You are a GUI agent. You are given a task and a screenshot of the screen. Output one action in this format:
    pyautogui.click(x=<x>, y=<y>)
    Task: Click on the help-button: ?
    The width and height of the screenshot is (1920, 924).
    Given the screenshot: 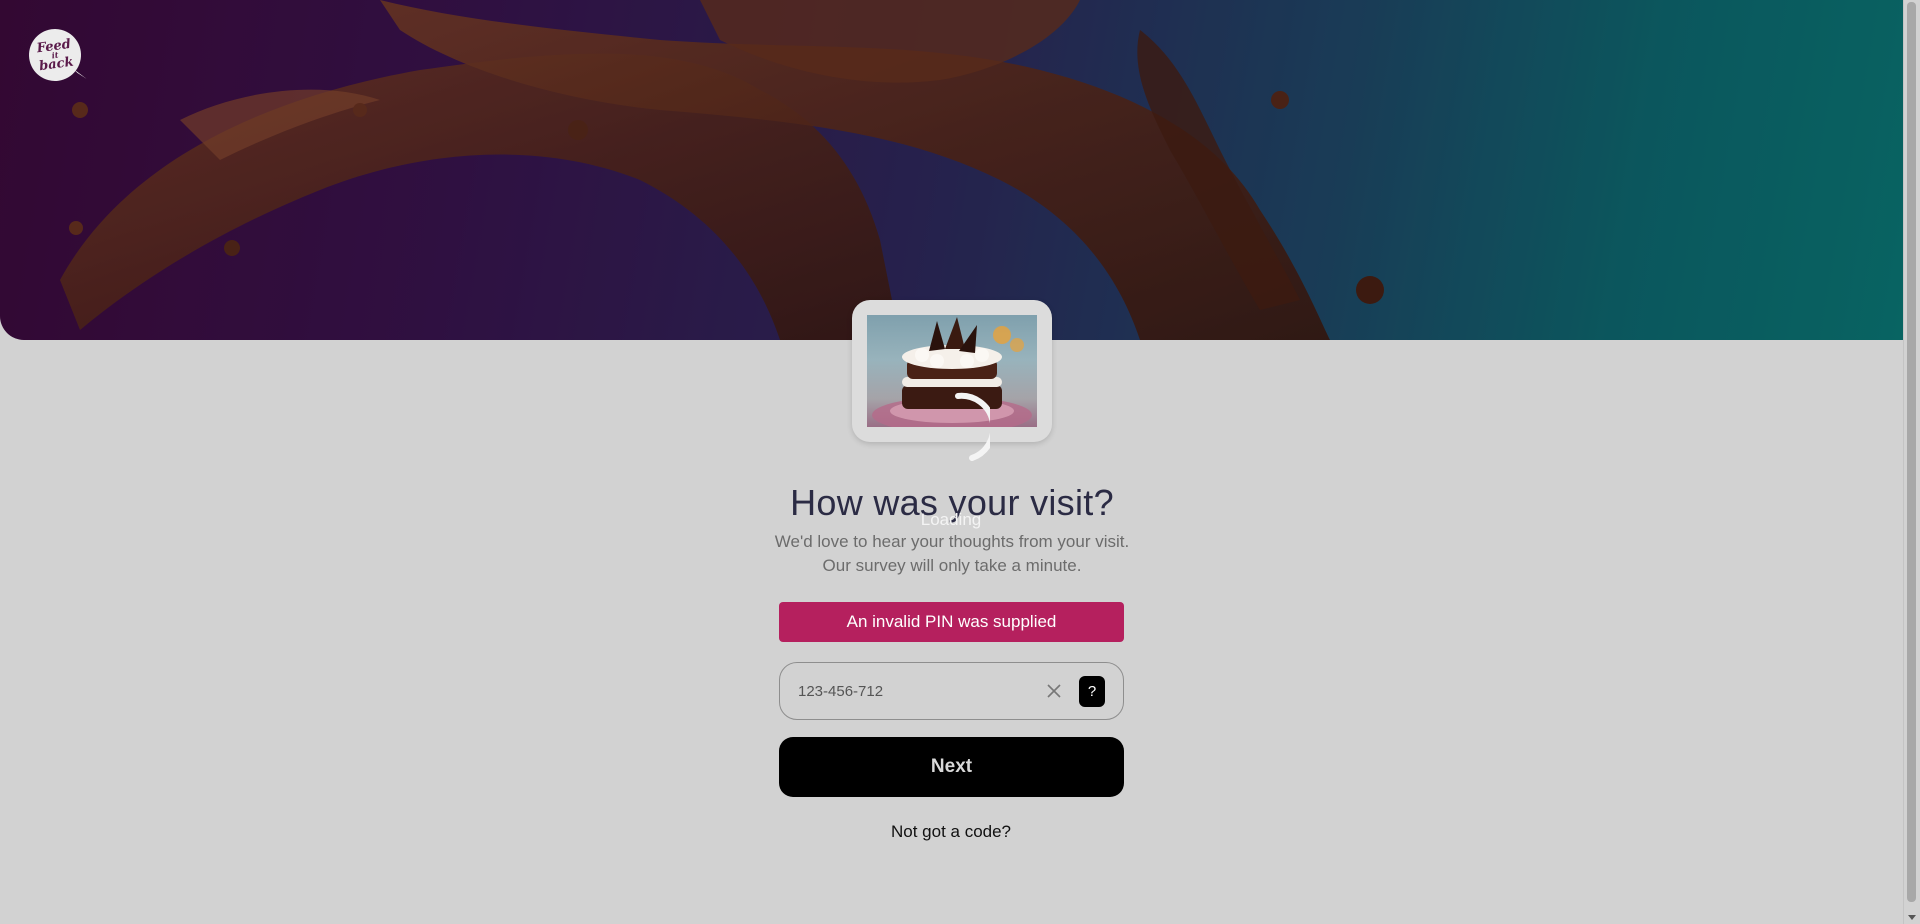 What is the action you would take?
    pyautogui.click(x=1092, y=691)
    